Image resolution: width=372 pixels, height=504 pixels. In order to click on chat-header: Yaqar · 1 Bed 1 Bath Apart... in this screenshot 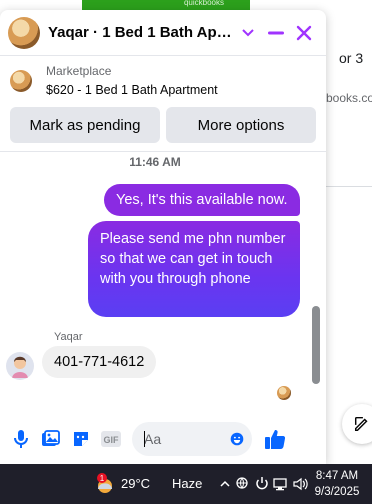, I will do `click(163, 33)`.